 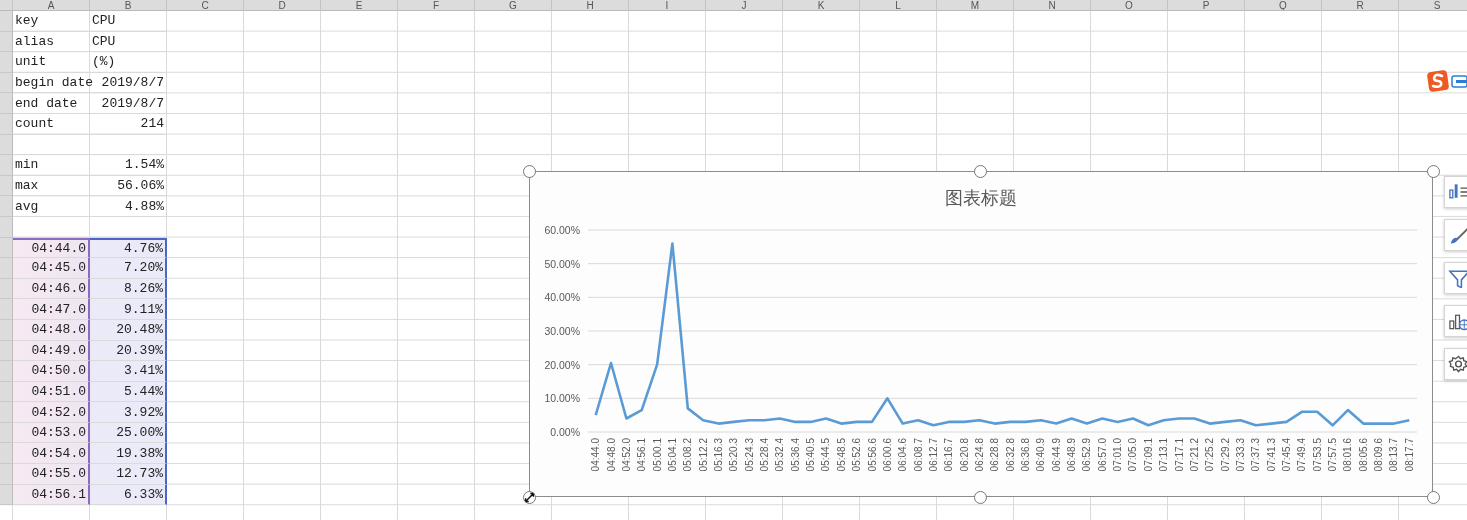 What do you see at coordinates (51, 351) in the screenshot?
I see `table-cell: 04:49.0` at bounding box center [51, 351].